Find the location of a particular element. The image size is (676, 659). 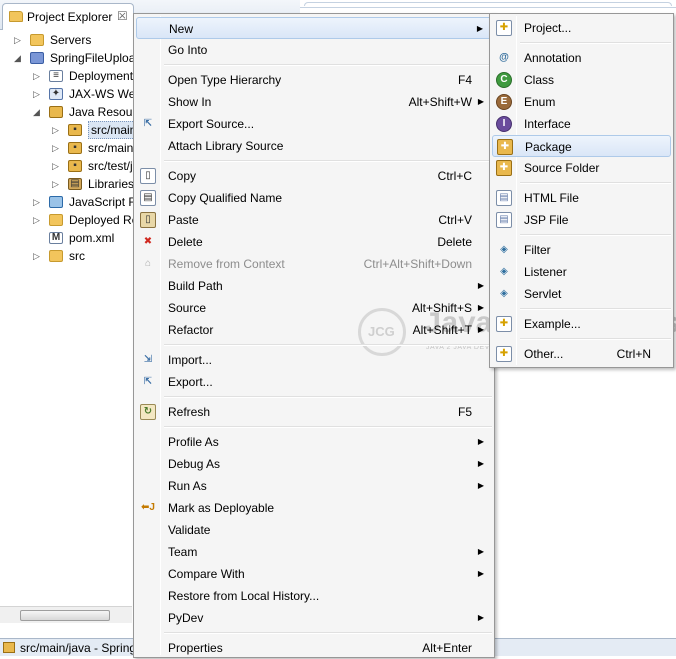

menu-item-package: ✚ Package is located at coordinates (581, 146).